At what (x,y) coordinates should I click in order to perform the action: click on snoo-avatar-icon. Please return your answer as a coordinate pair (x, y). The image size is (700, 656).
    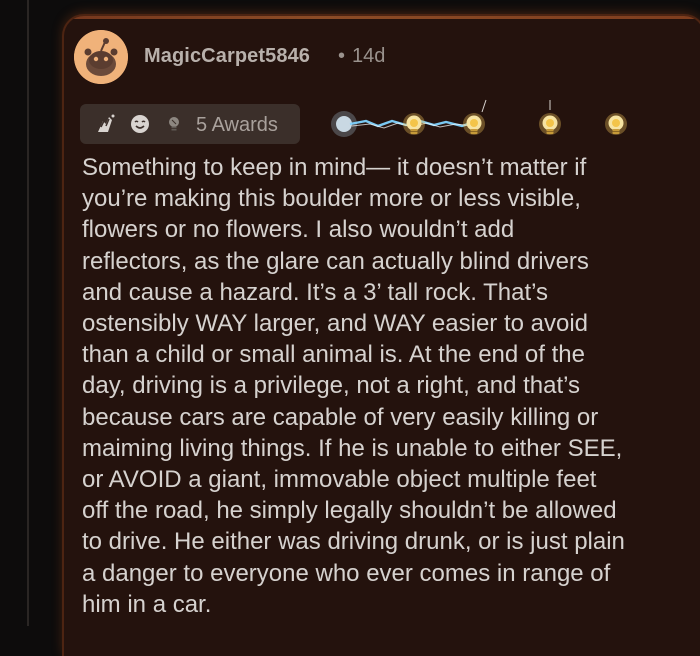
    Looking at the image, I should click on (101, 57).